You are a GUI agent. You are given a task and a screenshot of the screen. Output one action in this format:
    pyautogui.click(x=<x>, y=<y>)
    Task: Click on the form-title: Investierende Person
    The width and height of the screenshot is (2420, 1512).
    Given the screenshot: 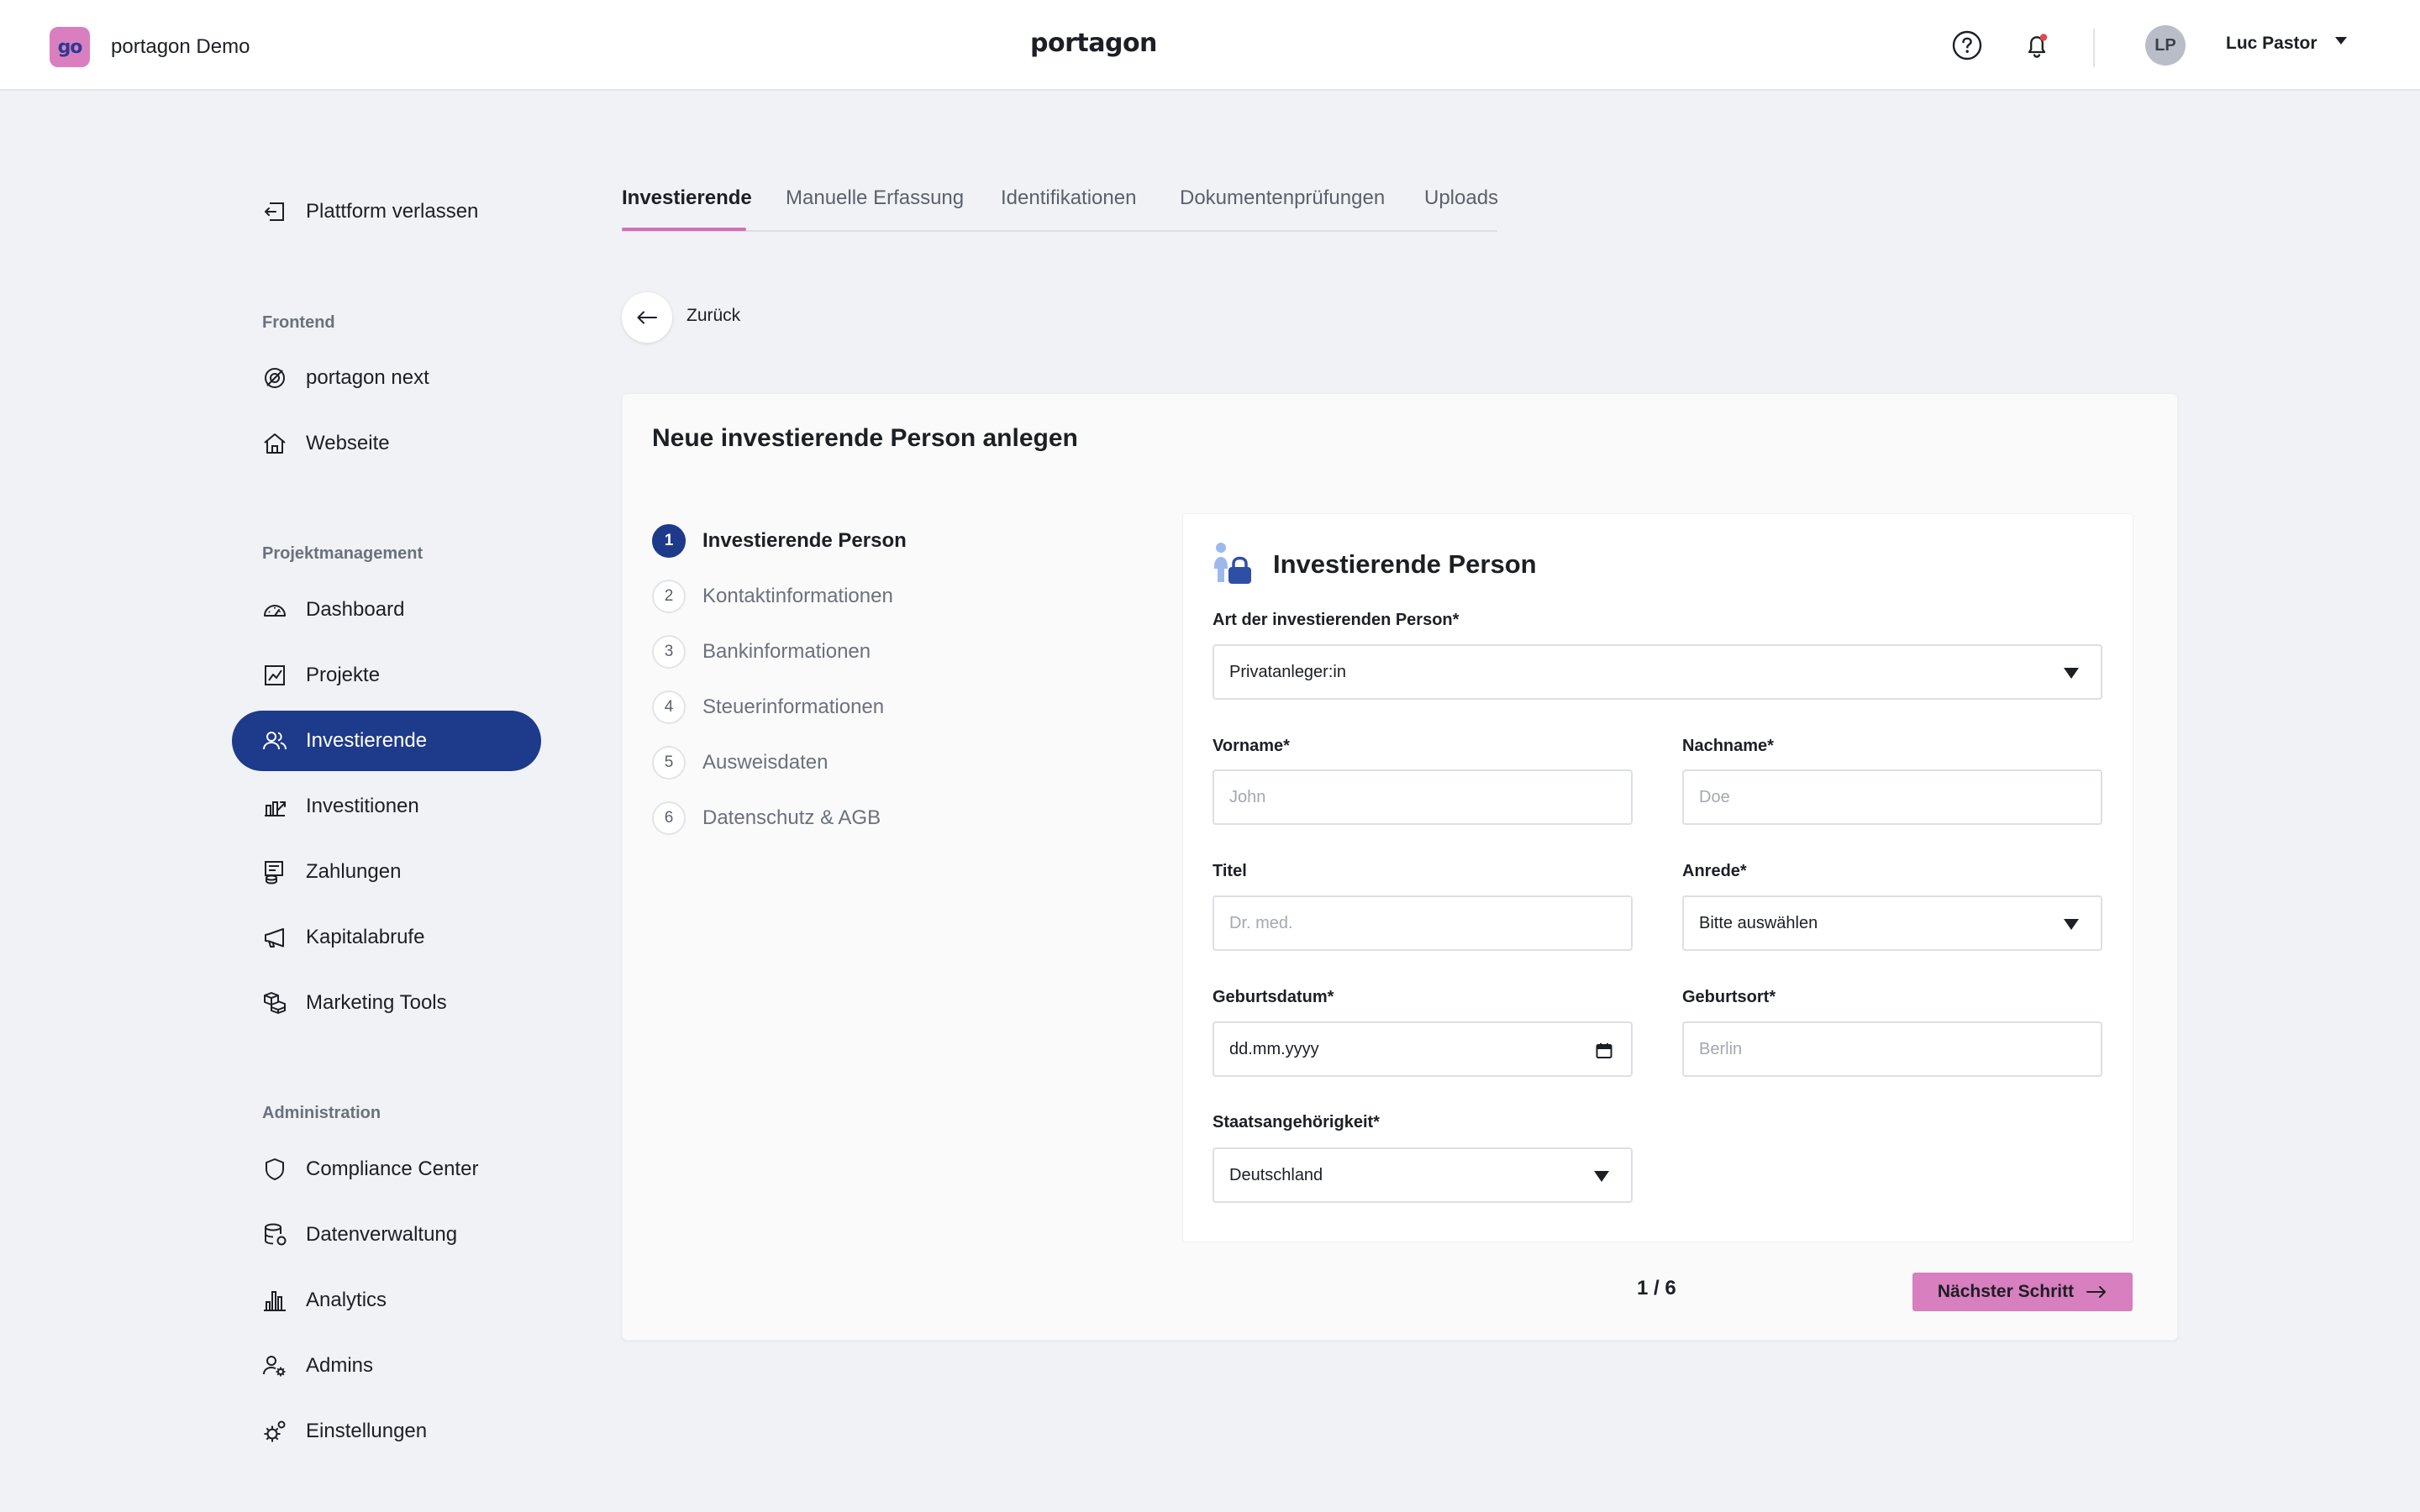 What is the action you would take?
    pyautogui.click(x=1405, y=564)
    